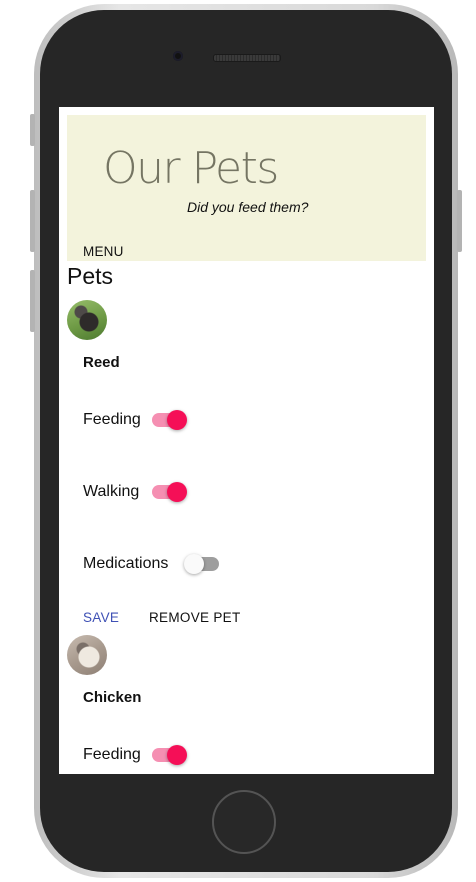 The height and width of the screenshot is (882, 476). I want to click on volume-down-button, so click(32, 301).